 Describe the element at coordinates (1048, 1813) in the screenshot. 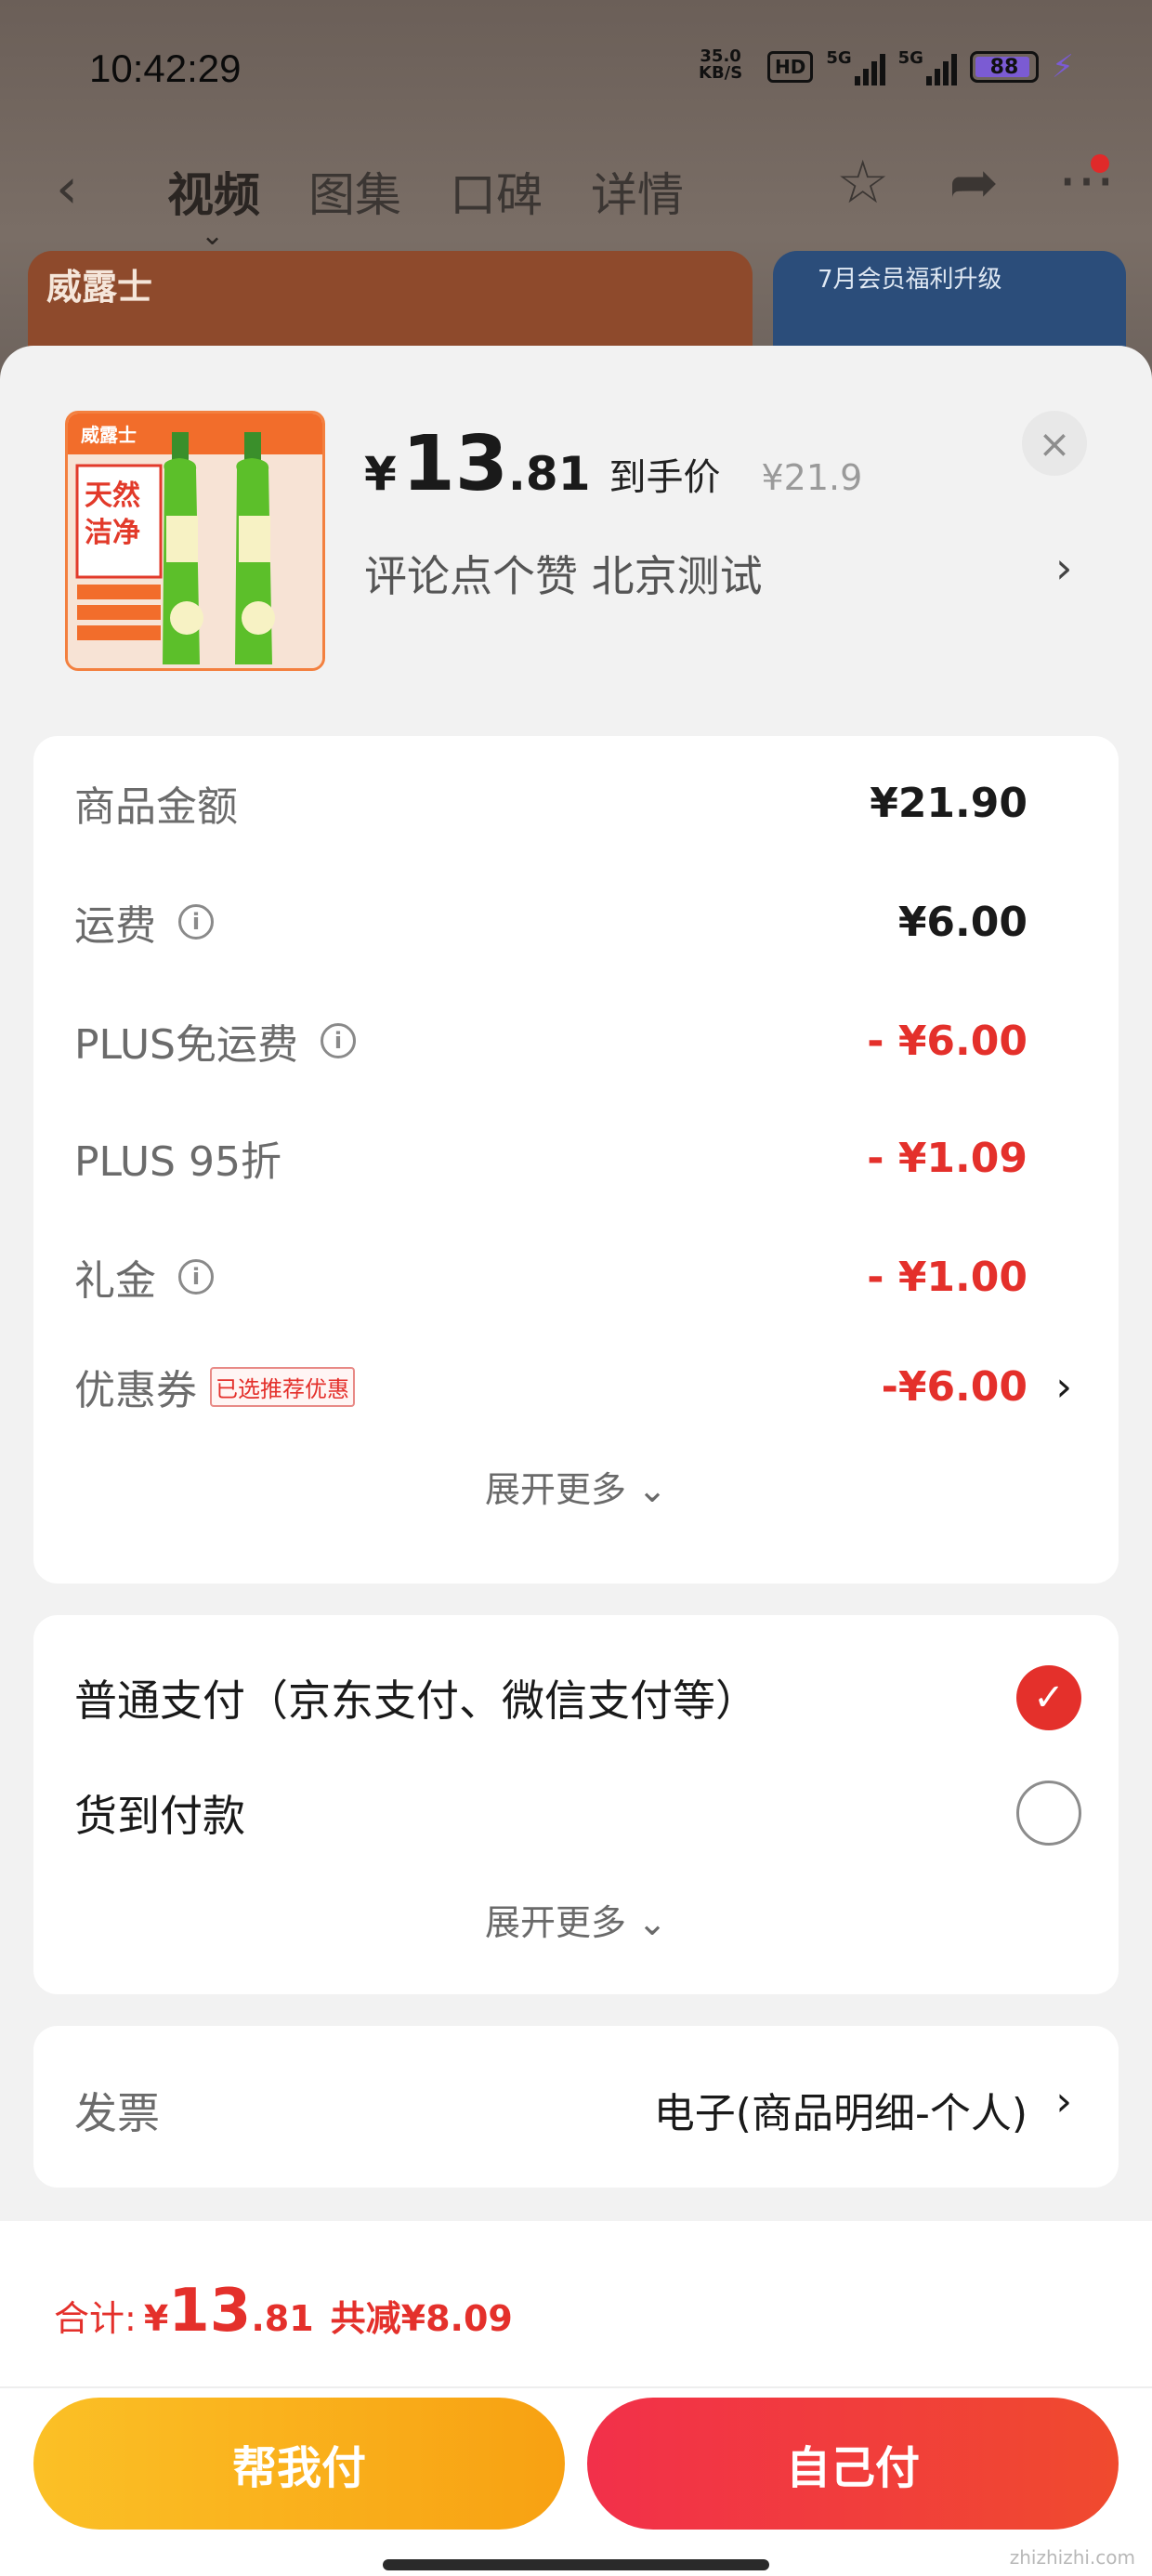

I see `radio-unchecked-icon` at that location.